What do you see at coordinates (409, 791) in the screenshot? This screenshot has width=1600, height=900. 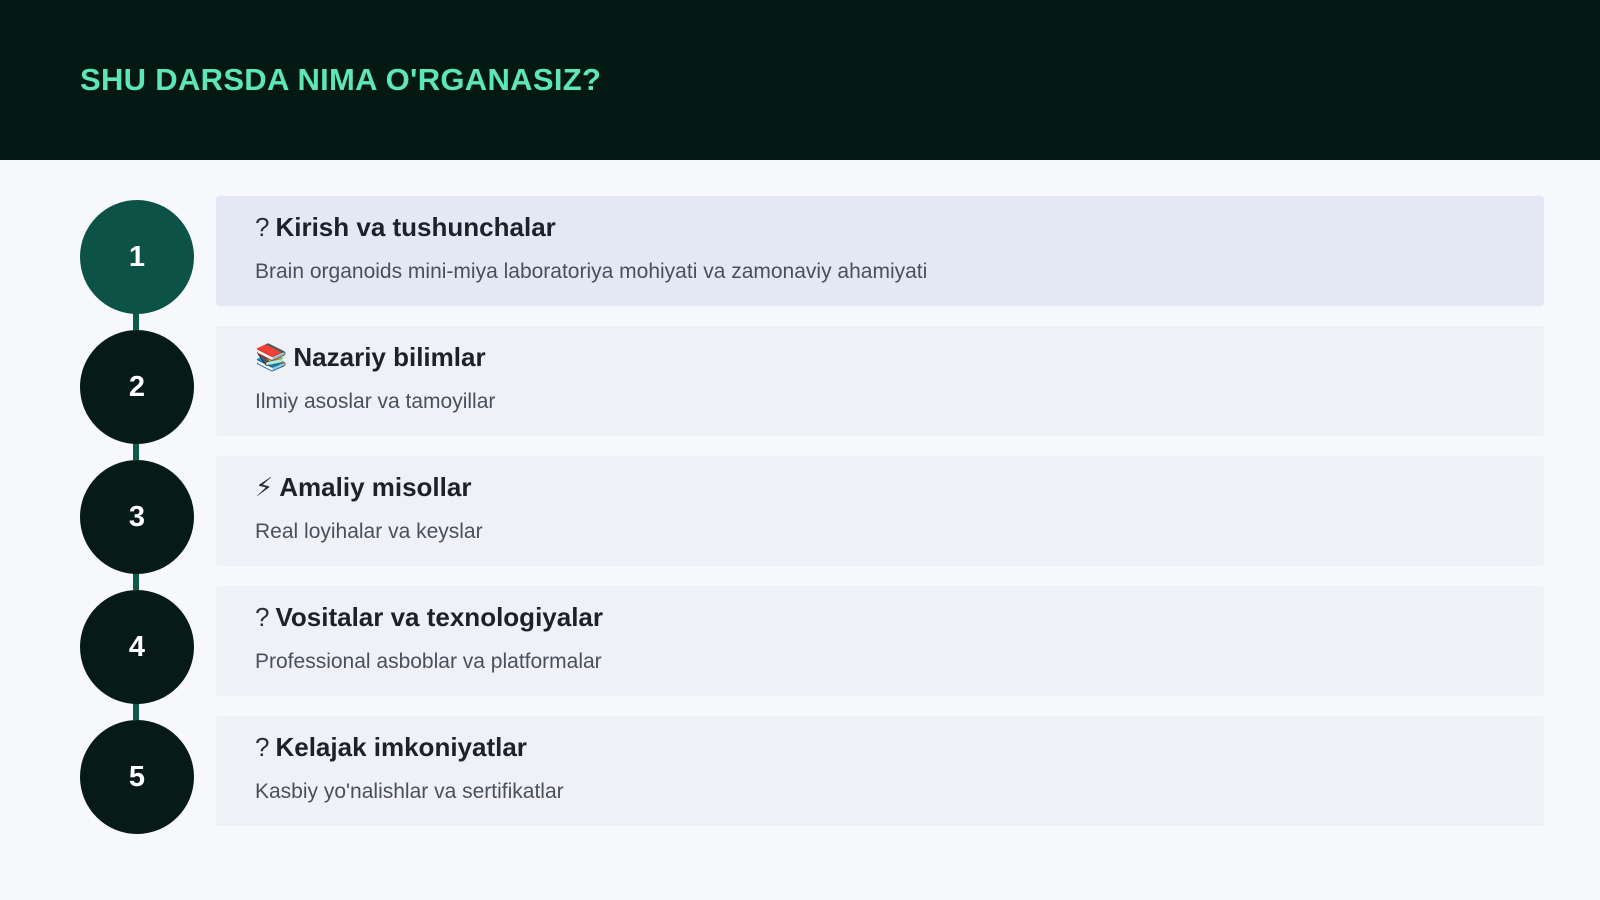 I see `step-description: Kasbiy yo'nalishlar va sertifikatlar` at bounding box center [409, 791].